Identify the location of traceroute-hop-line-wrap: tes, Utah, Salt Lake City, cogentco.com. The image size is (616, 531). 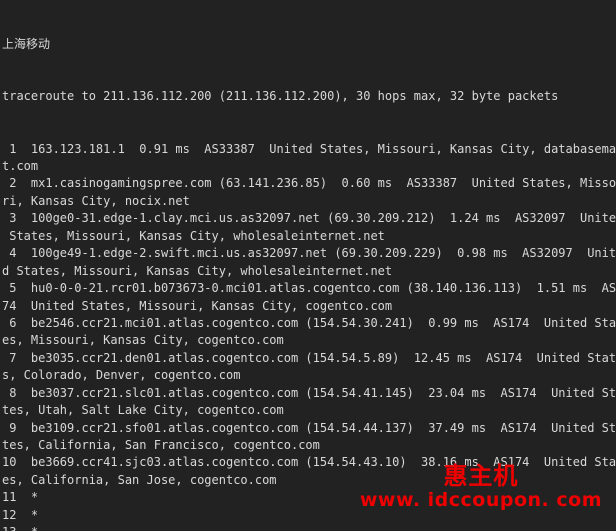
(143, 410).